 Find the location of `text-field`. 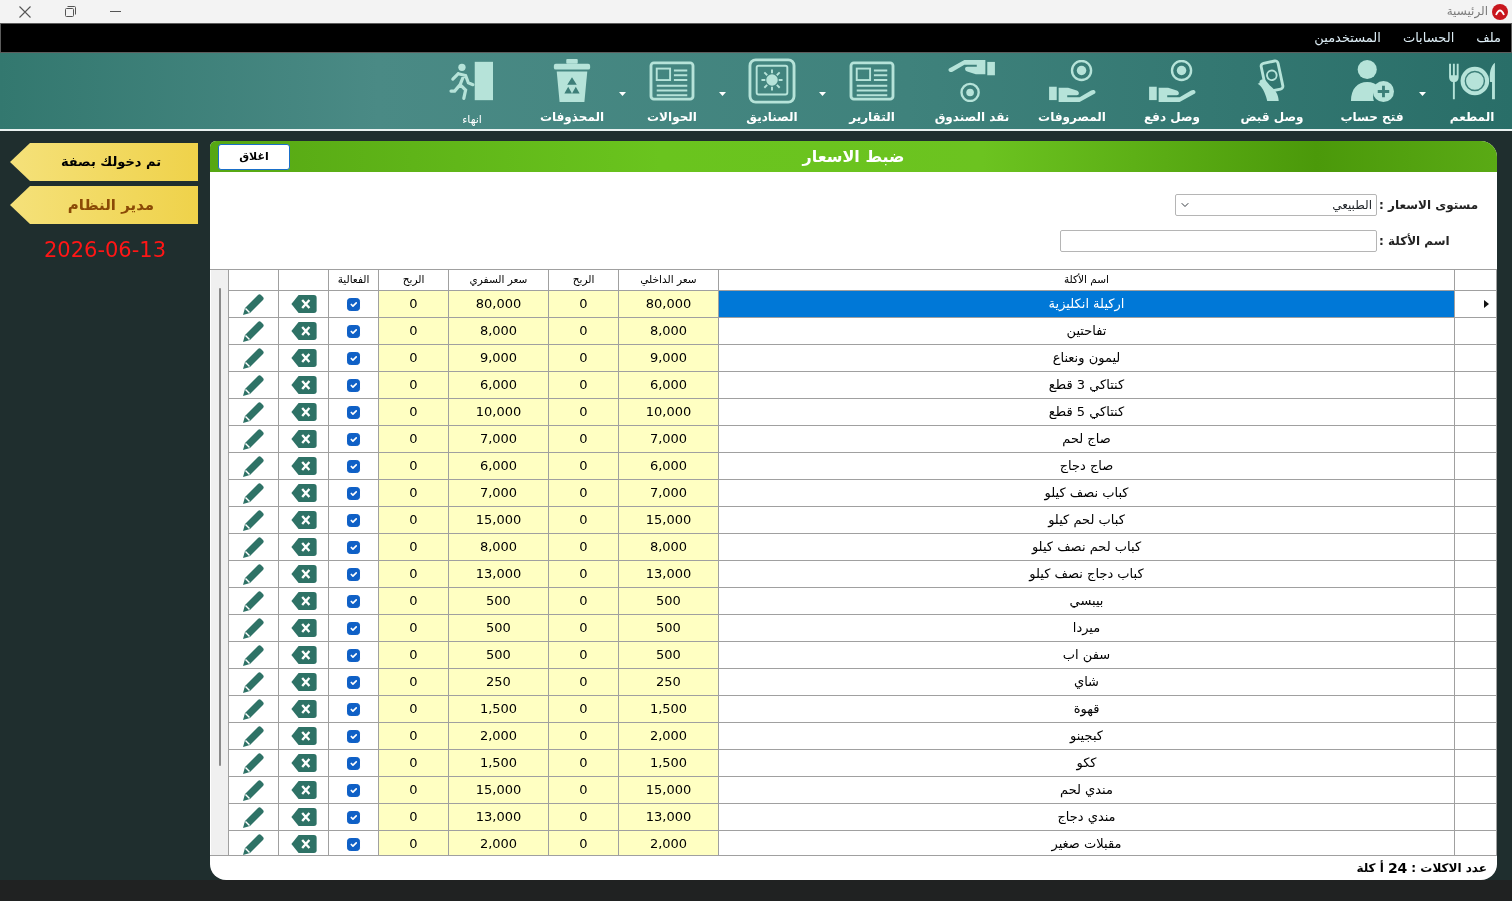

text-field is located at coordinates (1218, 241).